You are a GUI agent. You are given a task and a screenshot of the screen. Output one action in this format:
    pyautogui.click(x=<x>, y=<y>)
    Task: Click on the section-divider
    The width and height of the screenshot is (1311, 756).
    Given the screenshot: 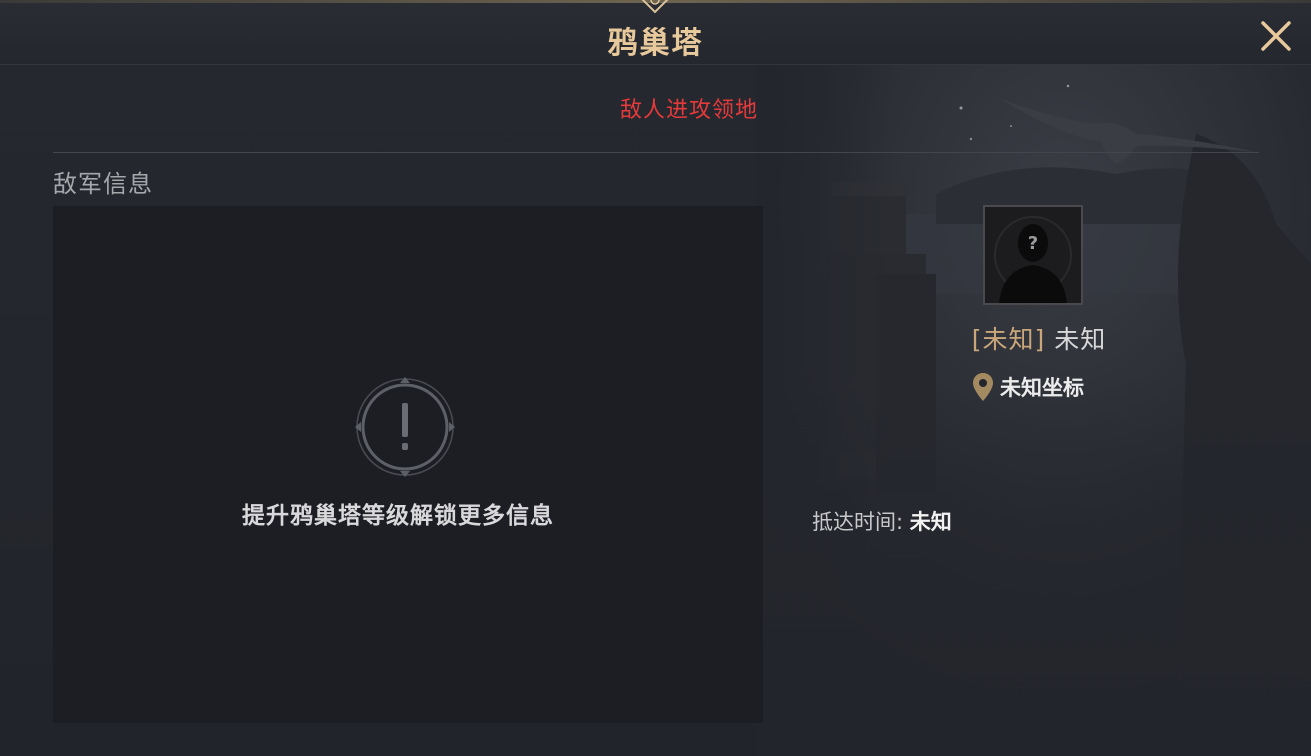 What is the action you would take?
    pyautogui.click(x=656, y=152)
    